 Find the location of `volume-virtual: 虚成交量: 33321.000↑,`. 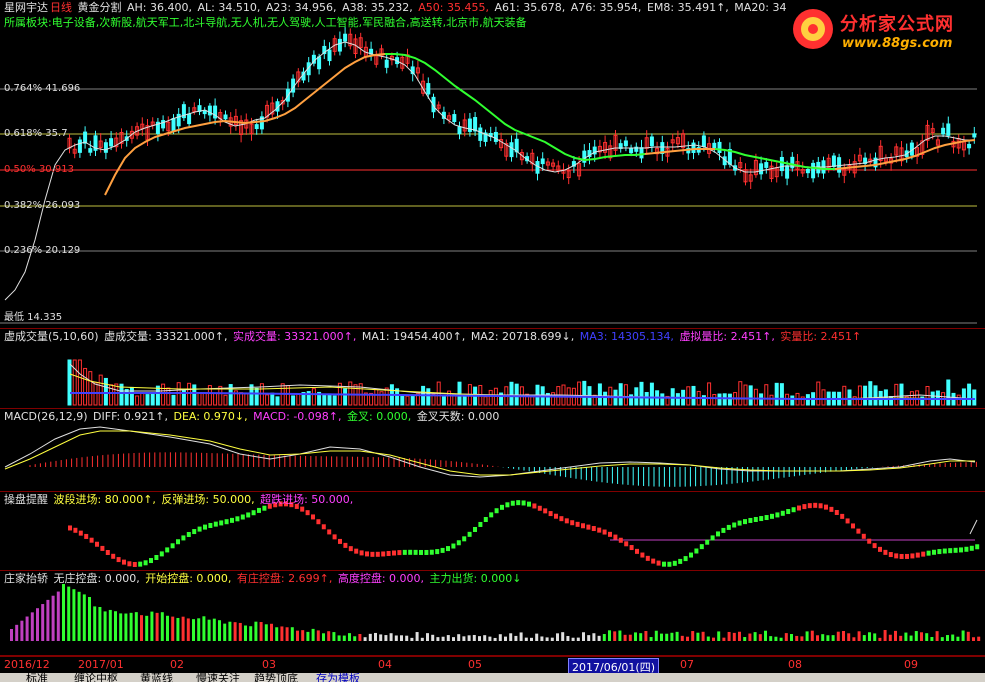

volume-virtual: 虚成交量: 33321.000↑, is located at coordinates (166, 336).